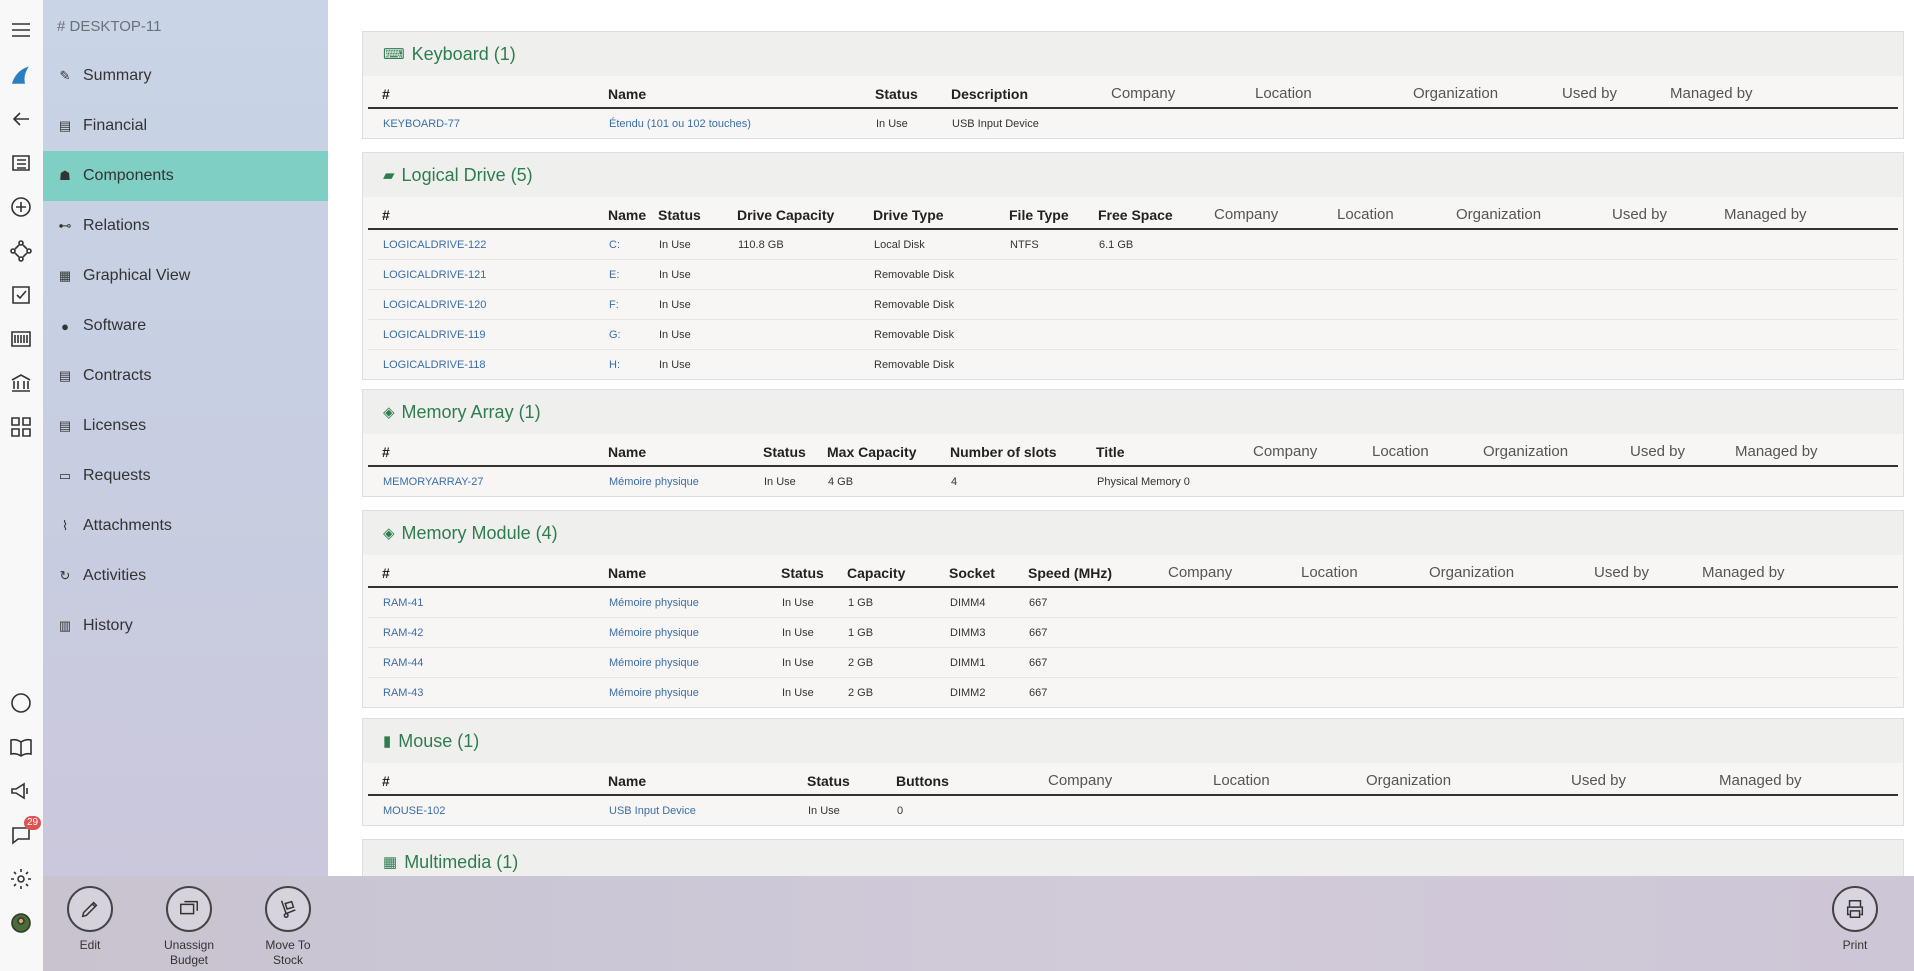 Image resolution: width=1914 pixels, height=971 pixels. Describe the element at coordinates (652, 810) in the screenshot. I see `row-name-link: USB Input Device` at that location.